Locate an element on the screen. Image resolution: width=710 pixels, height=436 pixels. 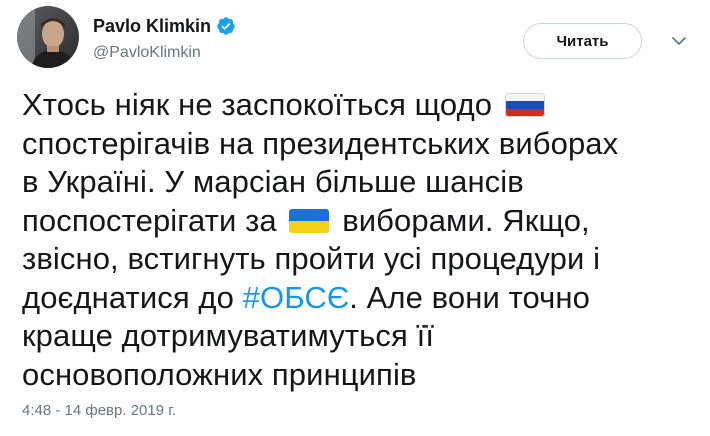
tweet-text-segment: краще дотримуватимуться її is located at coordinates (228, 335).